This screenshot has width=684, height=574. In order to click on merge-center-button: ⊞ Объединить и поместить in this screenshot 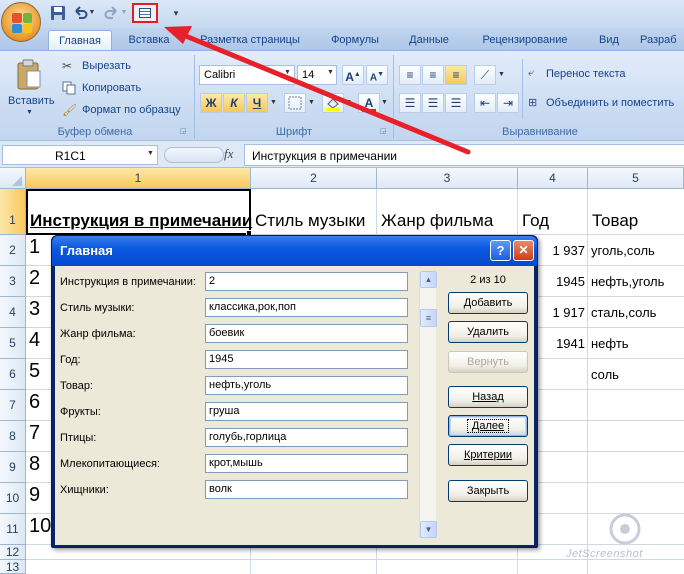, I will do `click(606, 104)`.